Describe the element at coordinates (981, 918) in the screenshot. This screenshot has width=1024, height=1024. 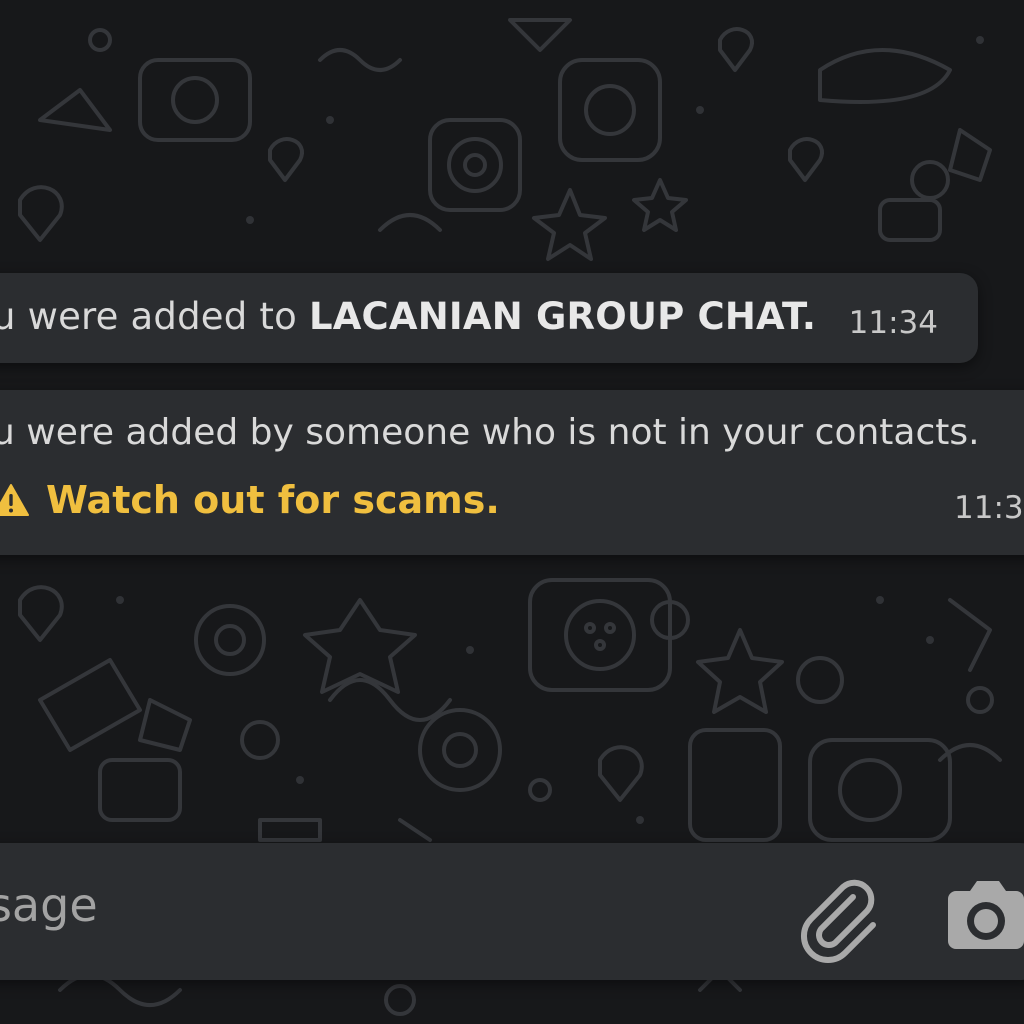
I see `camera-icon` at that location.